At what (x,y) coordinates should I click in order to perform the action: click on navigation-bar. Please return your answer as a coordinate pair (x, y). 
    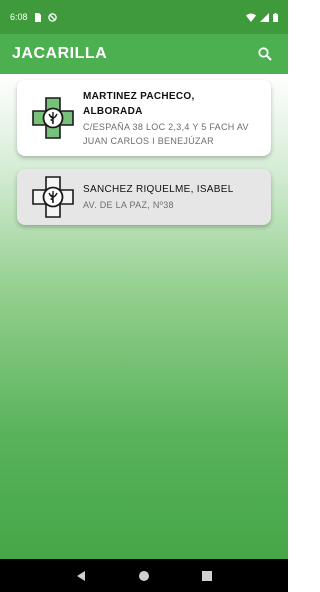
    Looking at the image, I should click on (144, 575).